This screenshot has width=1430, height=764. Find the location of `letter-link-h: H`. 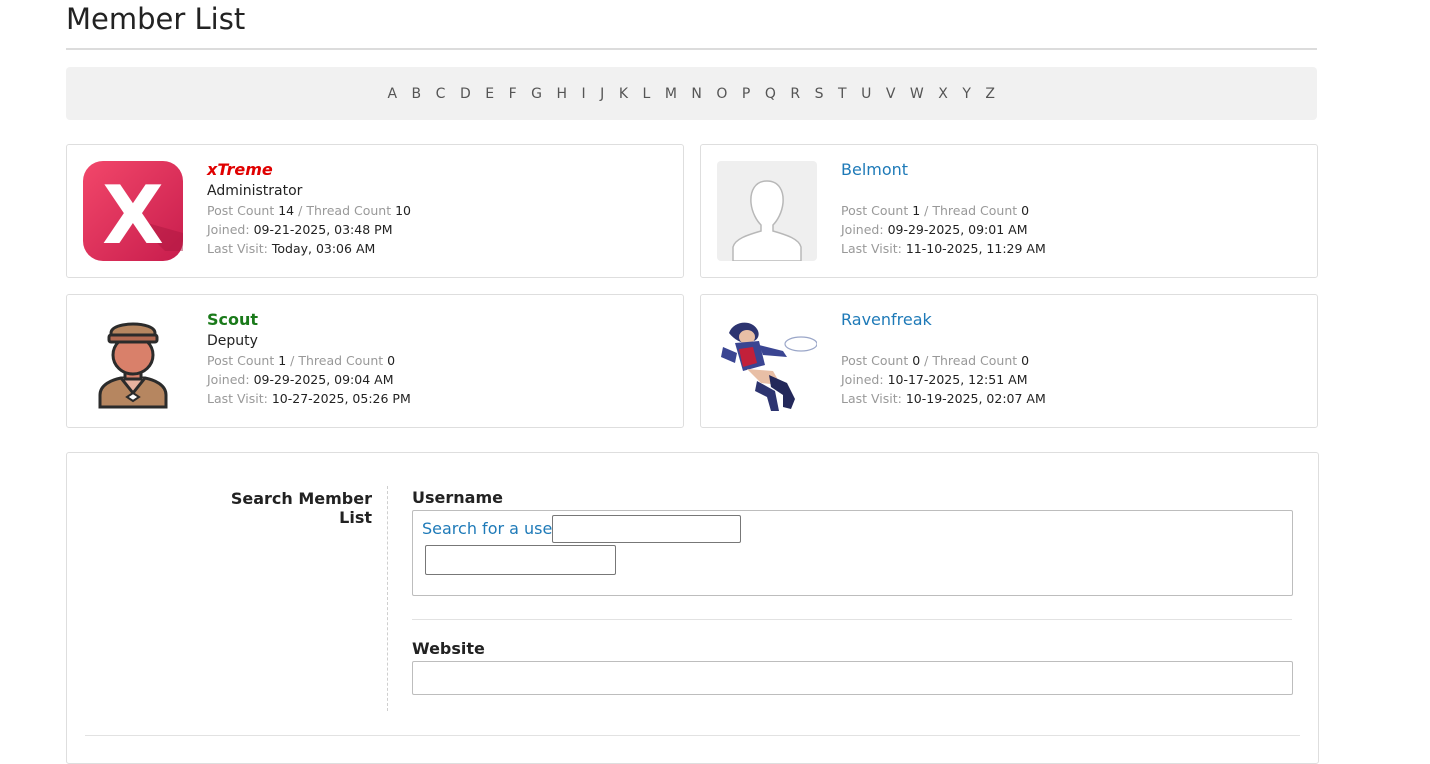

letter-link-h: H is located at coordinates (562, 94).